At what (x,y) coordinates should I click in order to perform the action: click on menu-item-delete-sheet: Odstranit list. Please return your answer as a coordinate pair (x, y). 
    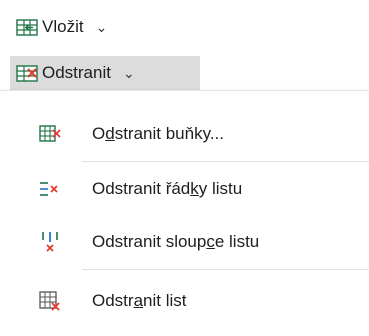
    Looking at the image, I should click on (184, 301).